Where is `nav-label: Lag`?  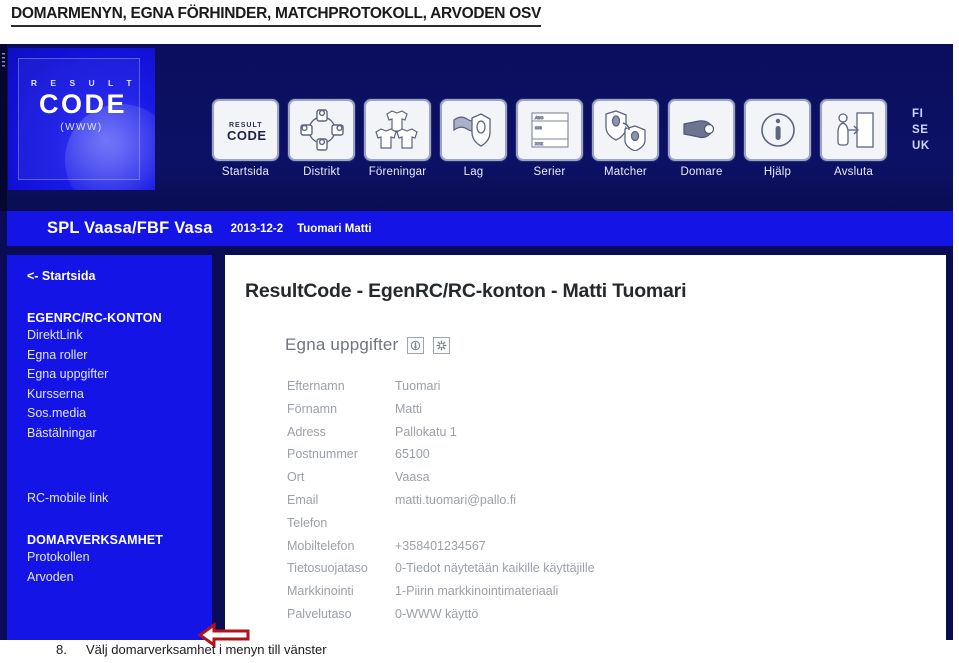
nav-label: Lag is located at coordinates (473, 172).